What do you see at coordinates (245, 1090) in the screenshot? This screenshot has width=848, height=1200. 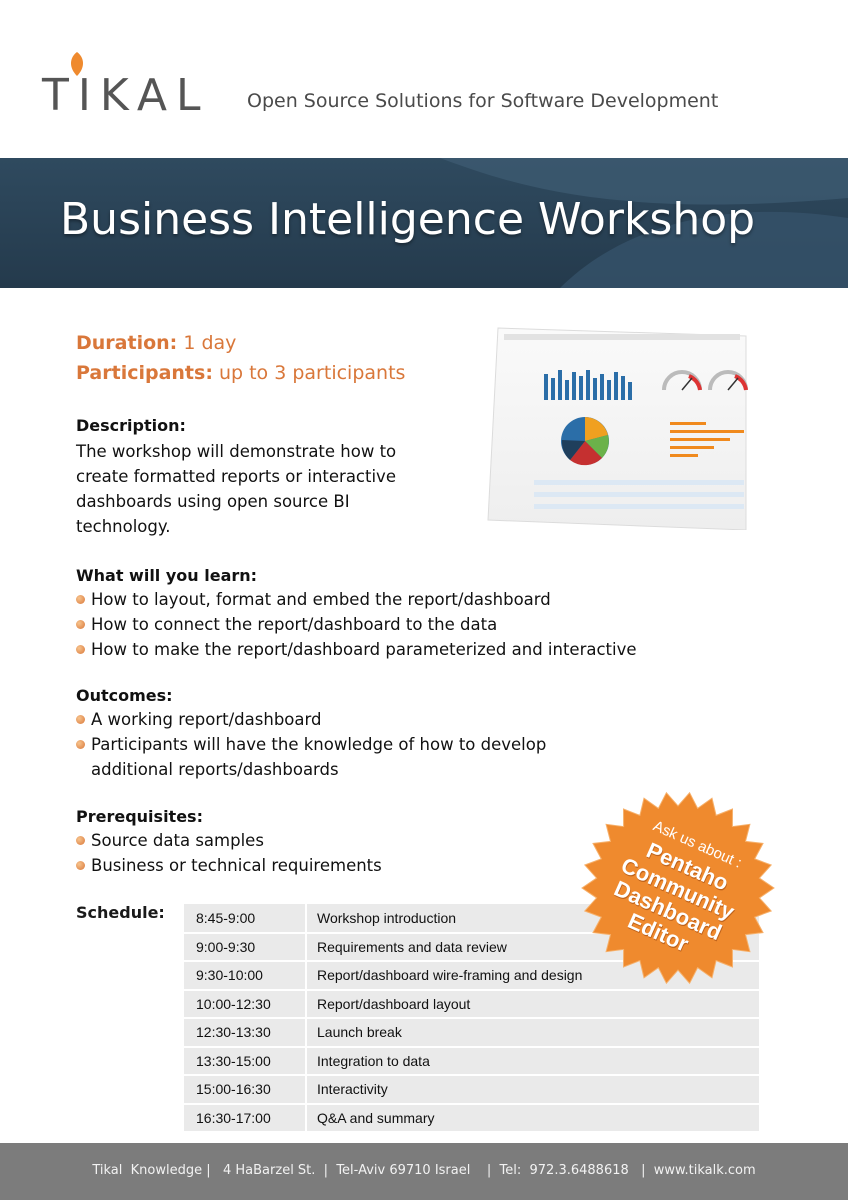 I see `schedule-time: 15:00-16:30` at bounding box center [245, 1090].